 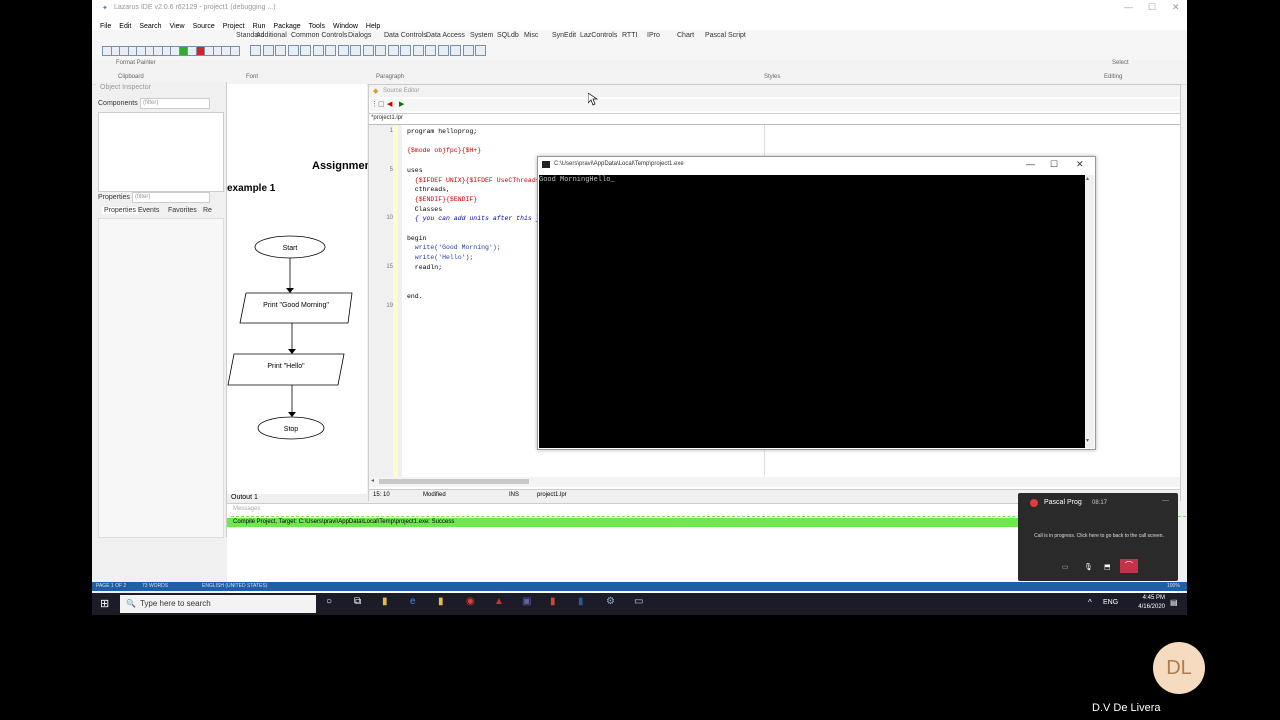 What do you see at coordinates (368, 50) in the screenshot?
I see `radio-button-icon` at bounding box center [368, 50].